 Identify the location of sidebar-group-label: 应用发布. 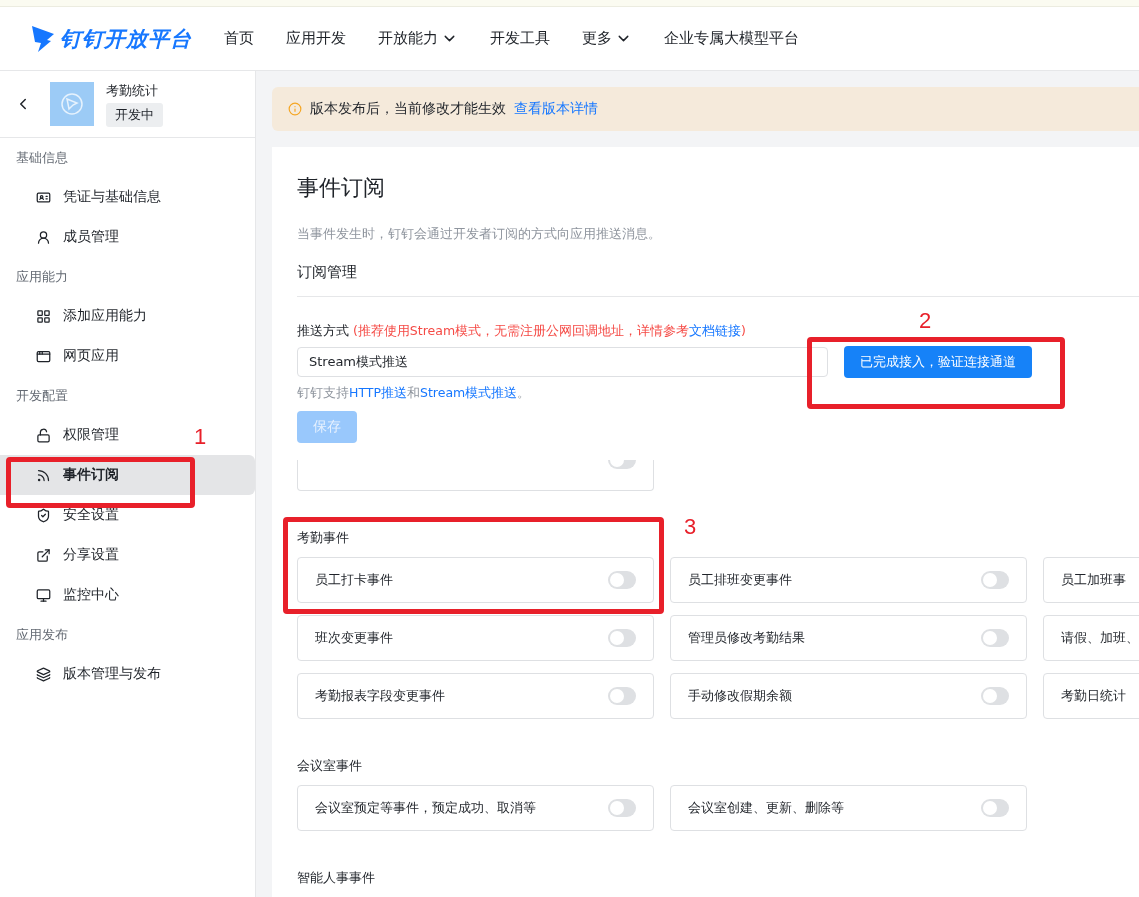
(42, 635).